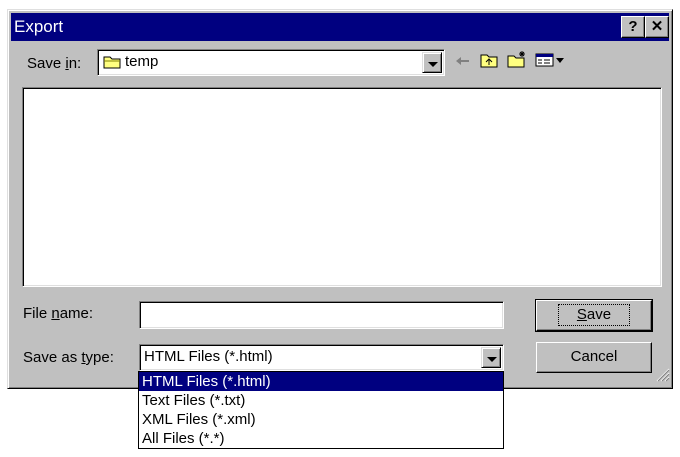  What do you see at coordinates (633, 27) in the screenshot?
I see `help-button: ?` at bounding box center [633, 27].